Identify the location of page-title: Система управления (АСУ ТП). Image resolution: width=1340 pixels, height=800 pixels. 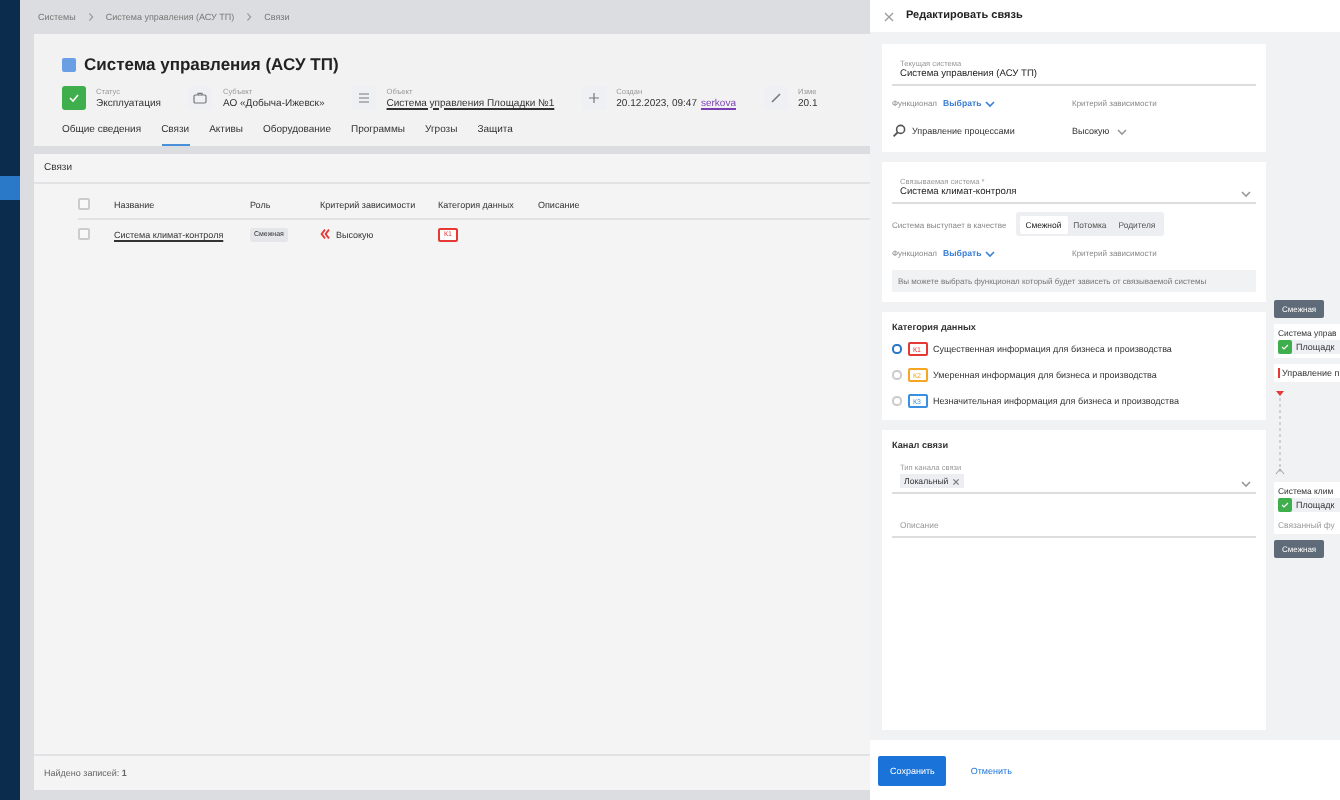
(211, 64).